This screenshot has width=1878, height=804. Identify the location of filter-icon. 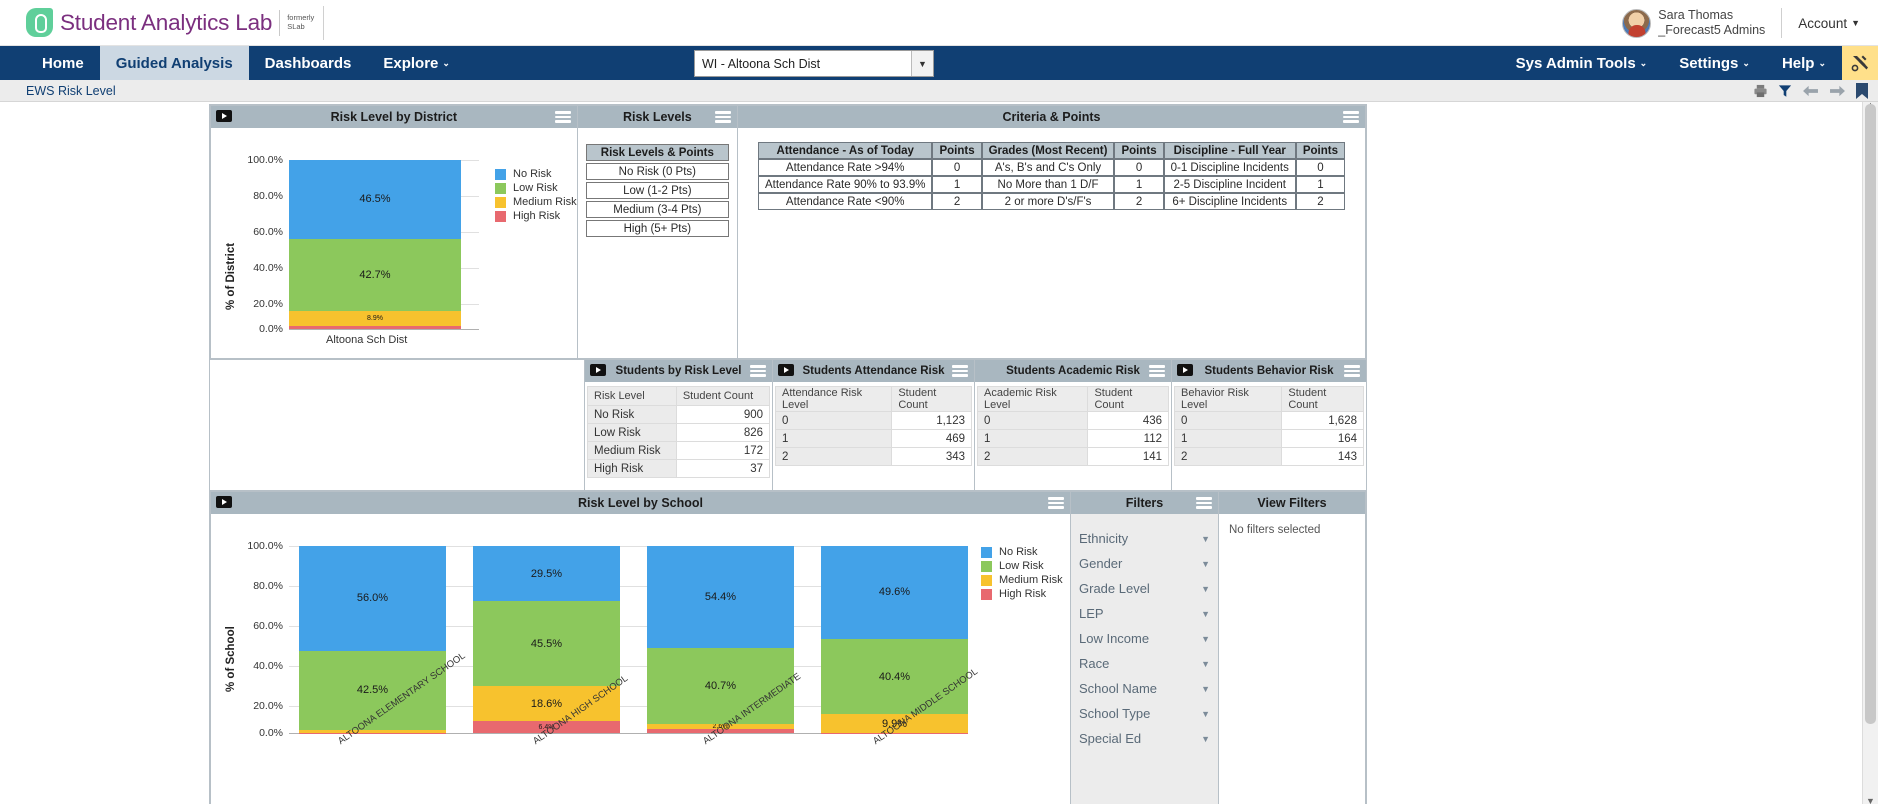
(1785, 91).